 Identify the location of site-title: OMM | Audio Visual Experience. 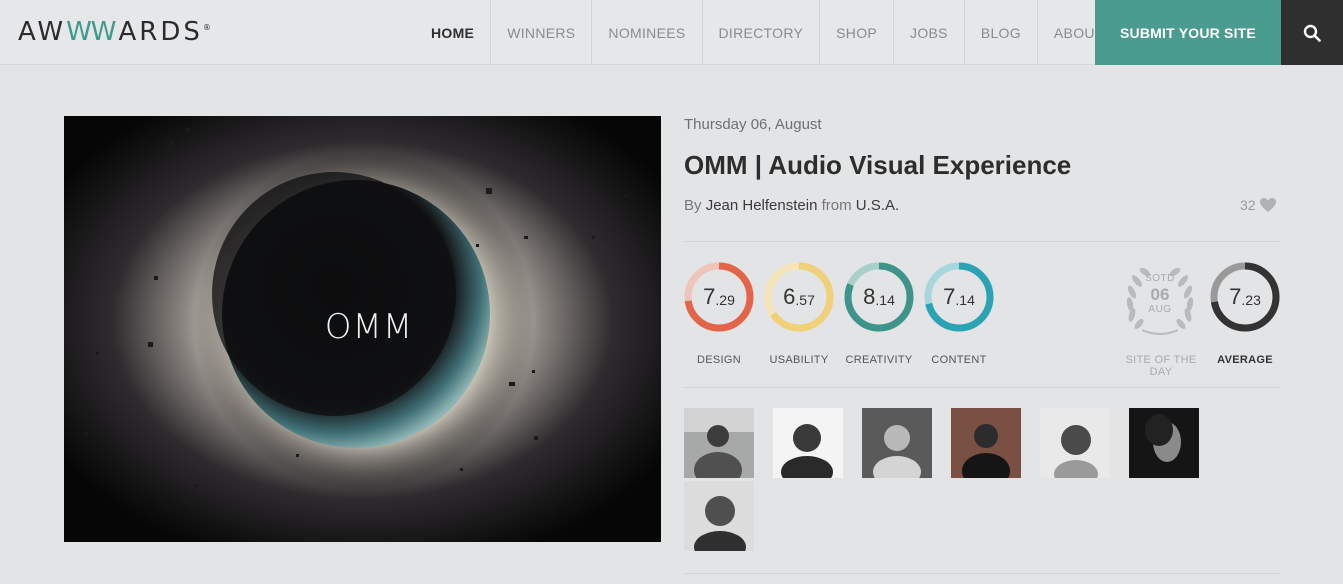
(878, 165).